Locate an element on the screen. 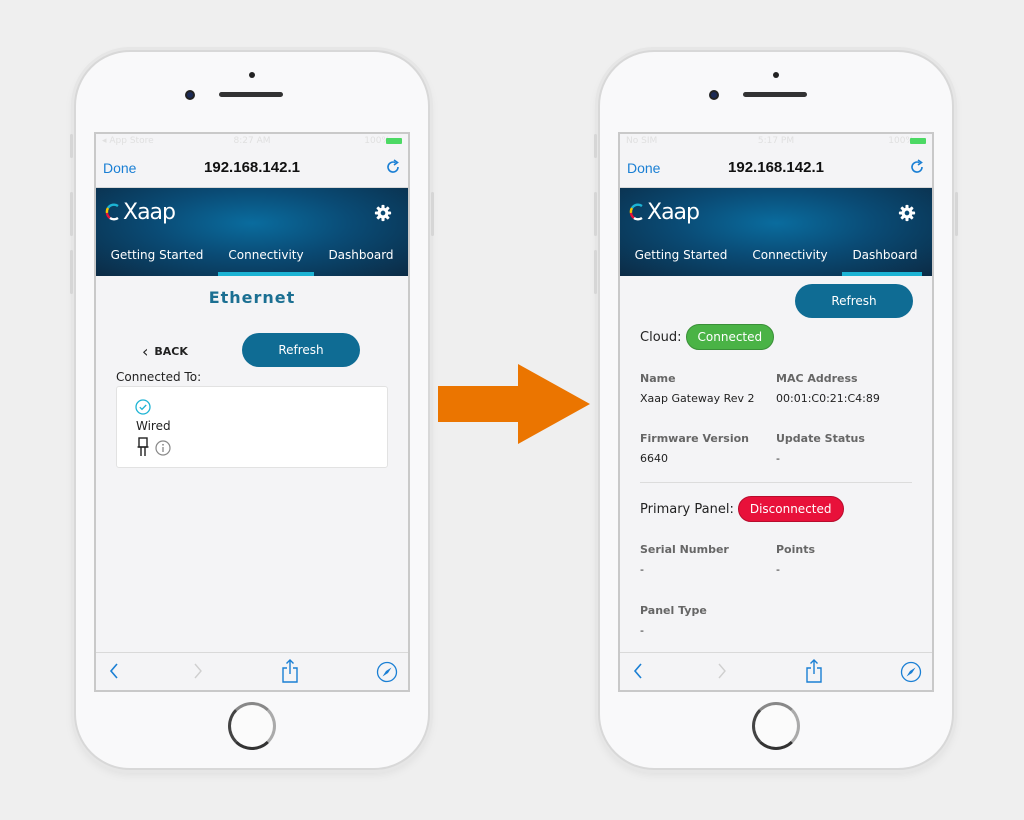 The height and width of the screenshot is (820, 1024). name-field: Name Xaap Gateway Rev 2 is located at coordinates (697, 388).